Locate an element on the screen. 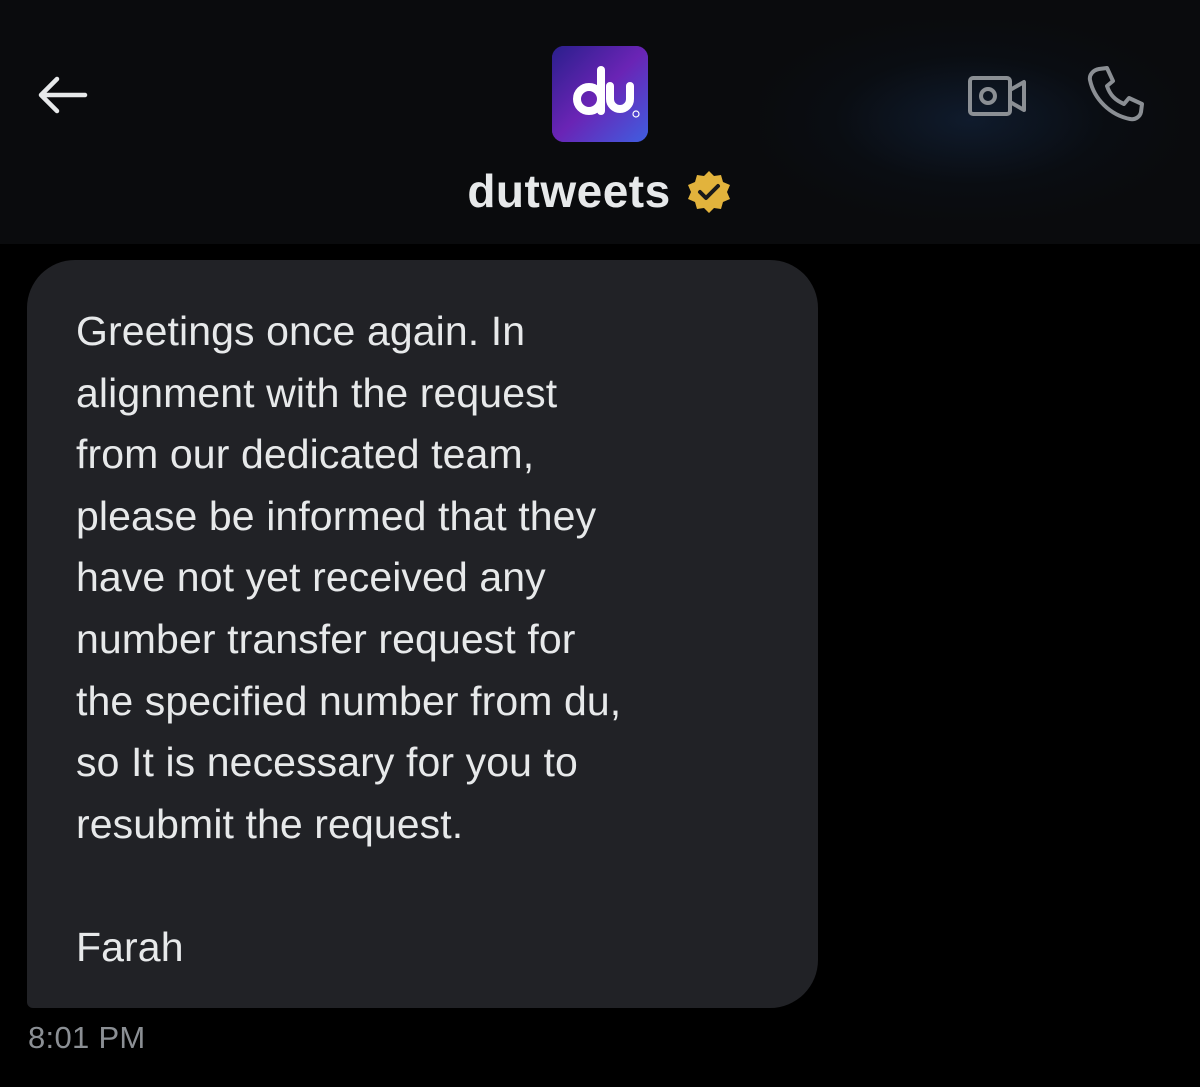 The image size is (1200, 1087). video-call-button is located at coordinates (998, 96).